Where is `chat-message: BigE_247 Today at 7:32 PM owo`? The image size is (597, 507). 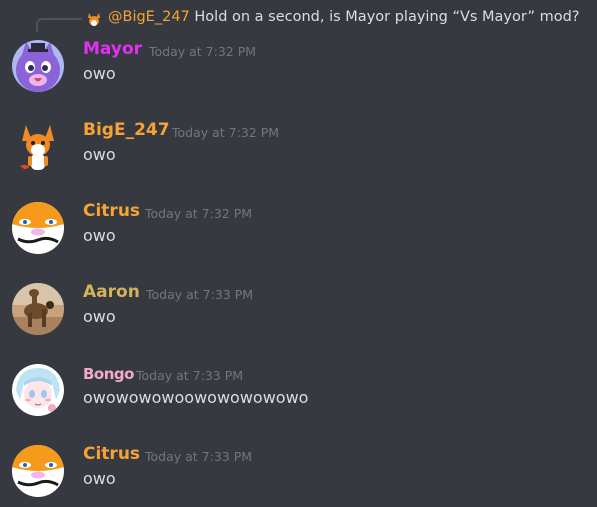 chat-message: BigE_247 Today at 7:32 PM owo is located at coordinates (298, 152).